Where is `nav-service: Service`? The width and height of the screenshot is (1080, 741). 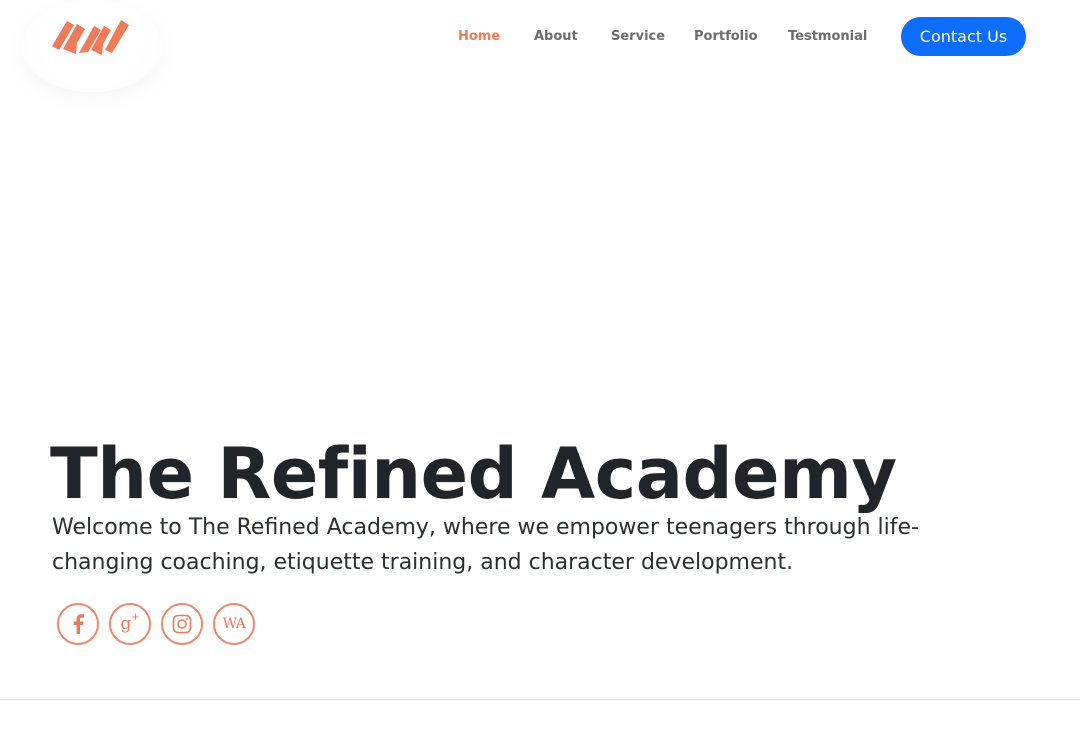
nav-service: Service is located at coordinates (638, 37).